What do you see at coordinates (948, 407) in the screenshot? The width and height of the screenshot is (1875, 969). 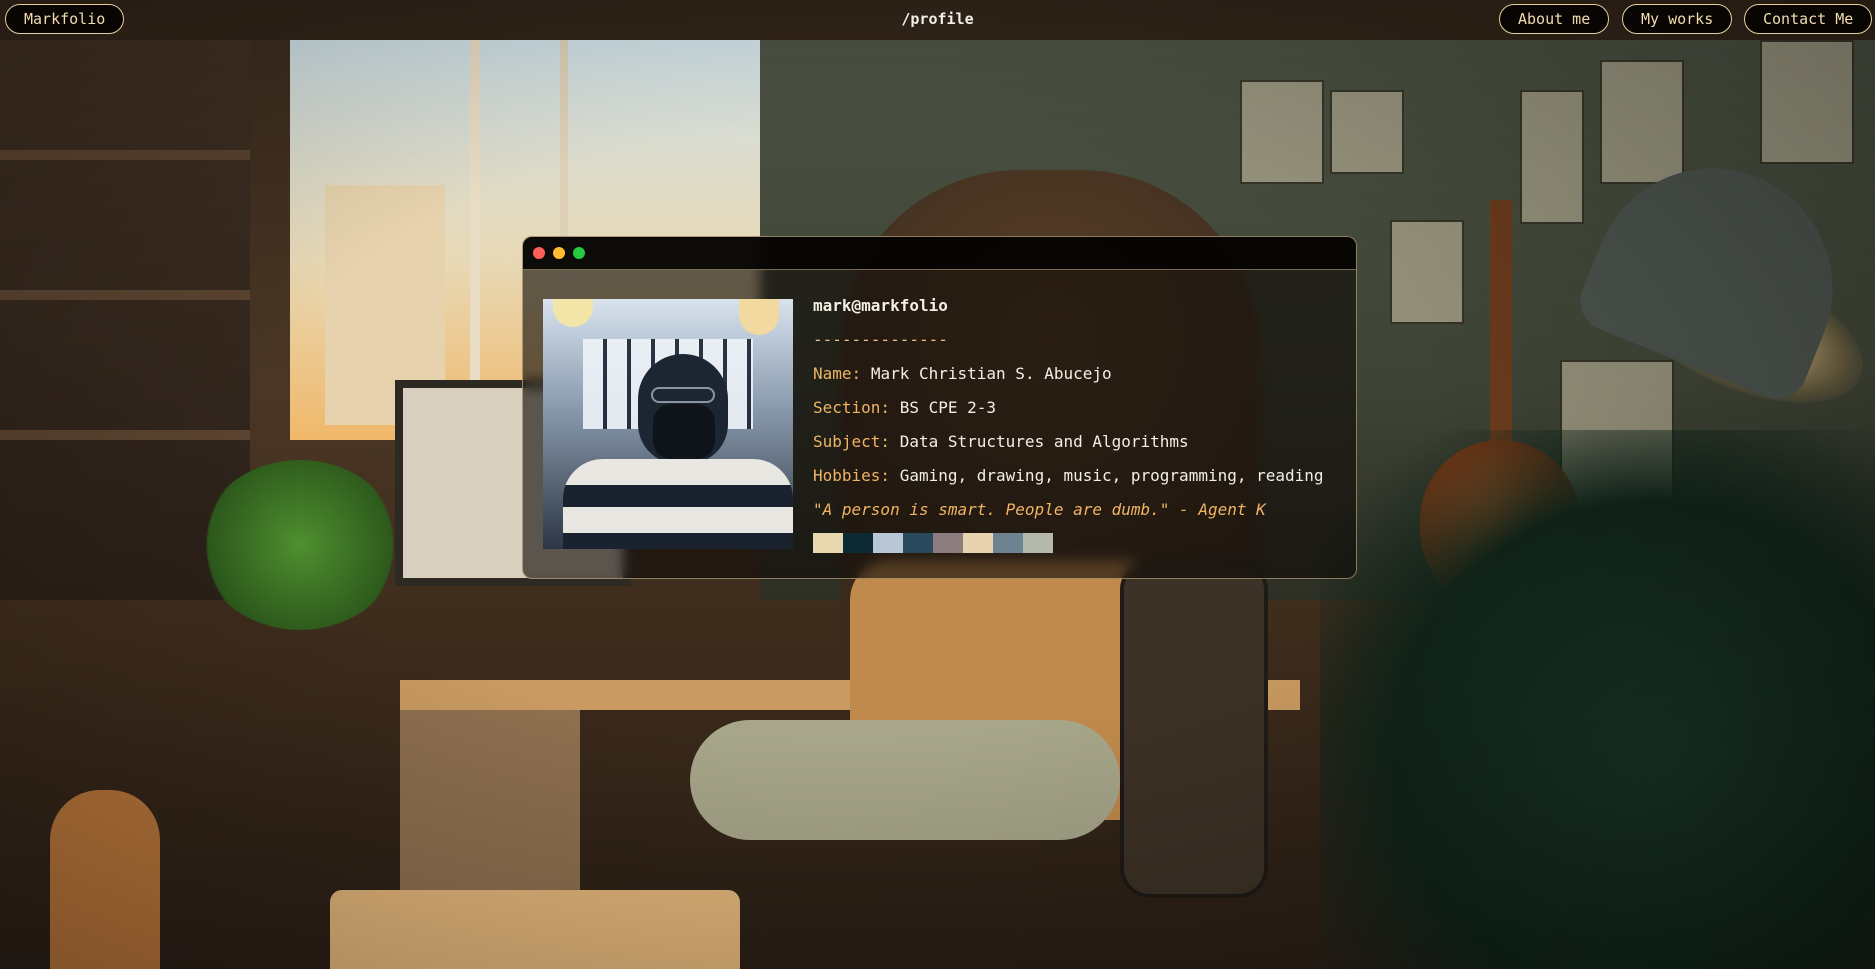 I see `section-value: BS CPE 2-3` at bounding box center [948, 407].